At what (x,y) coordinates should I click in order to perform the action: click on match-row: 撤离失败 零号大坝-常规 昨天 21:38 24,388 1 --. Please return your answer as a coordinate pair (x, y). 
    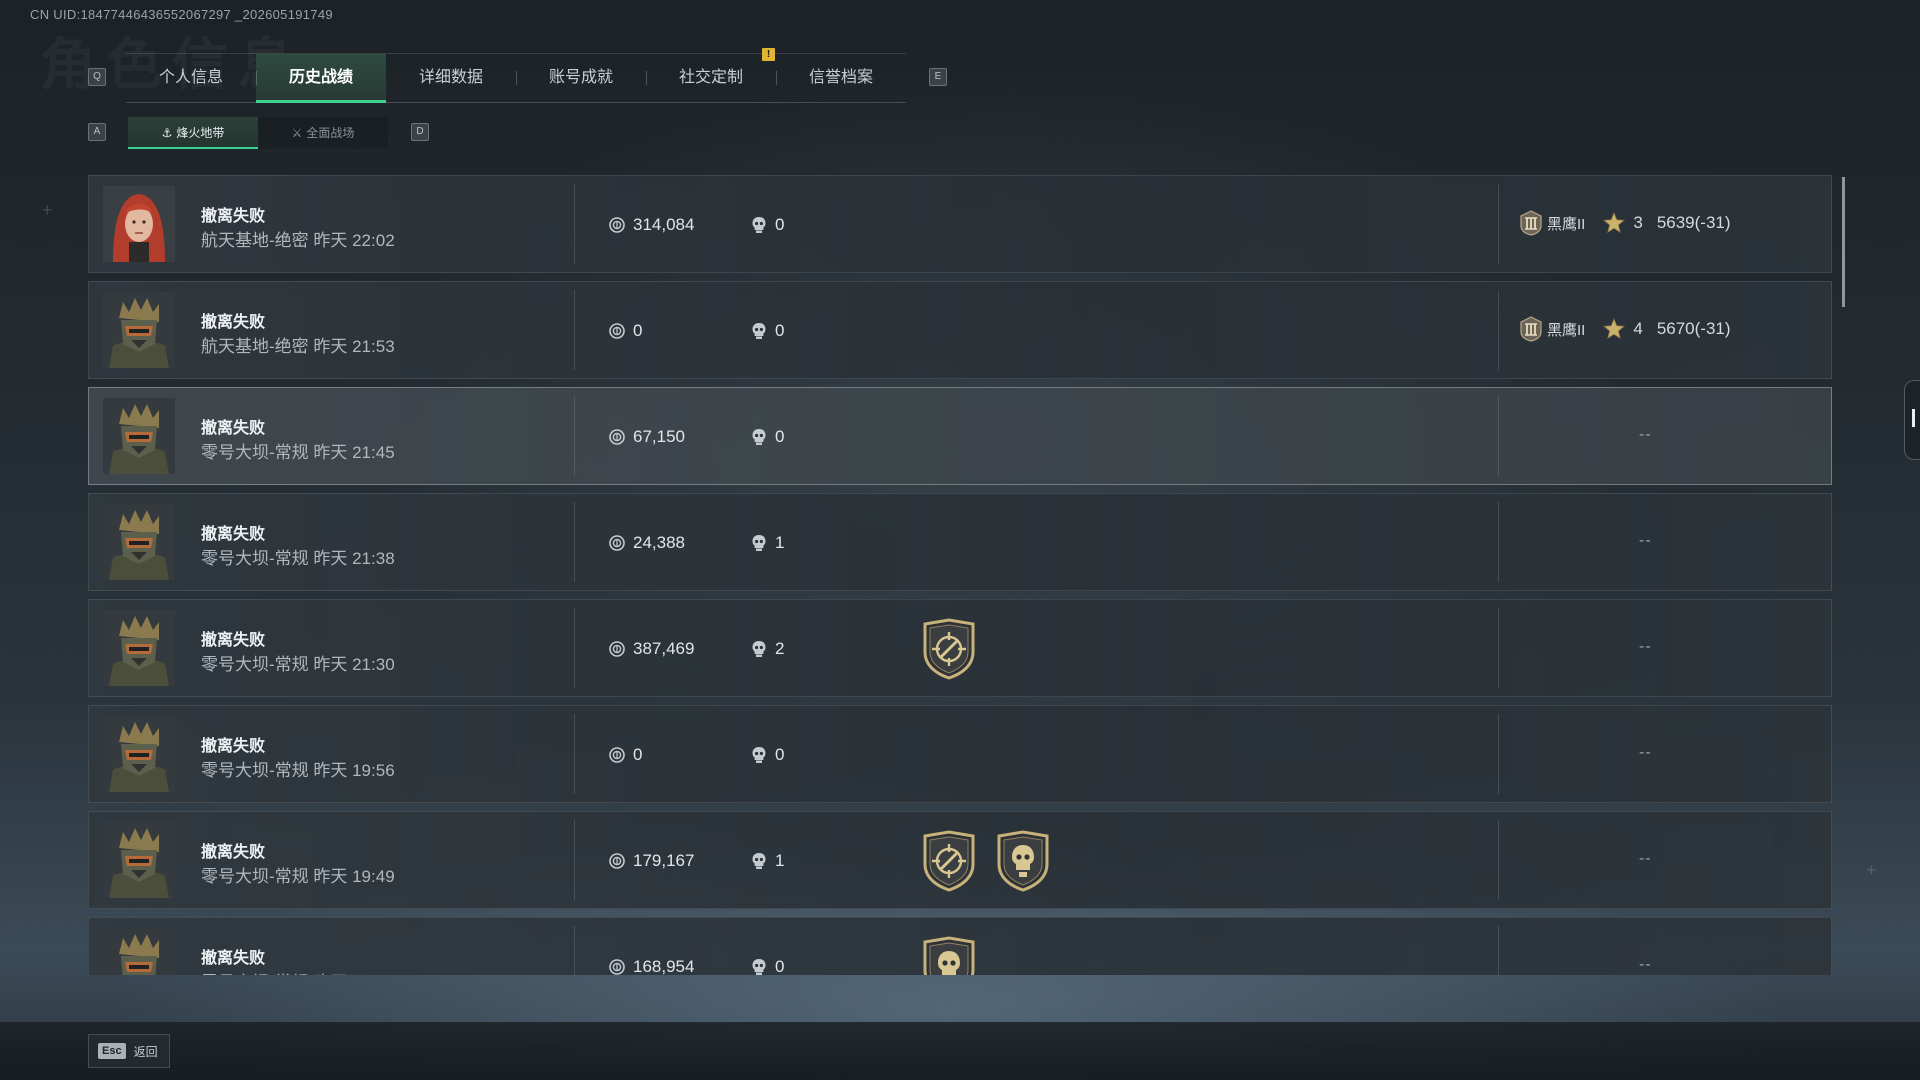
    Looking at the image, I should click on (960, 542).